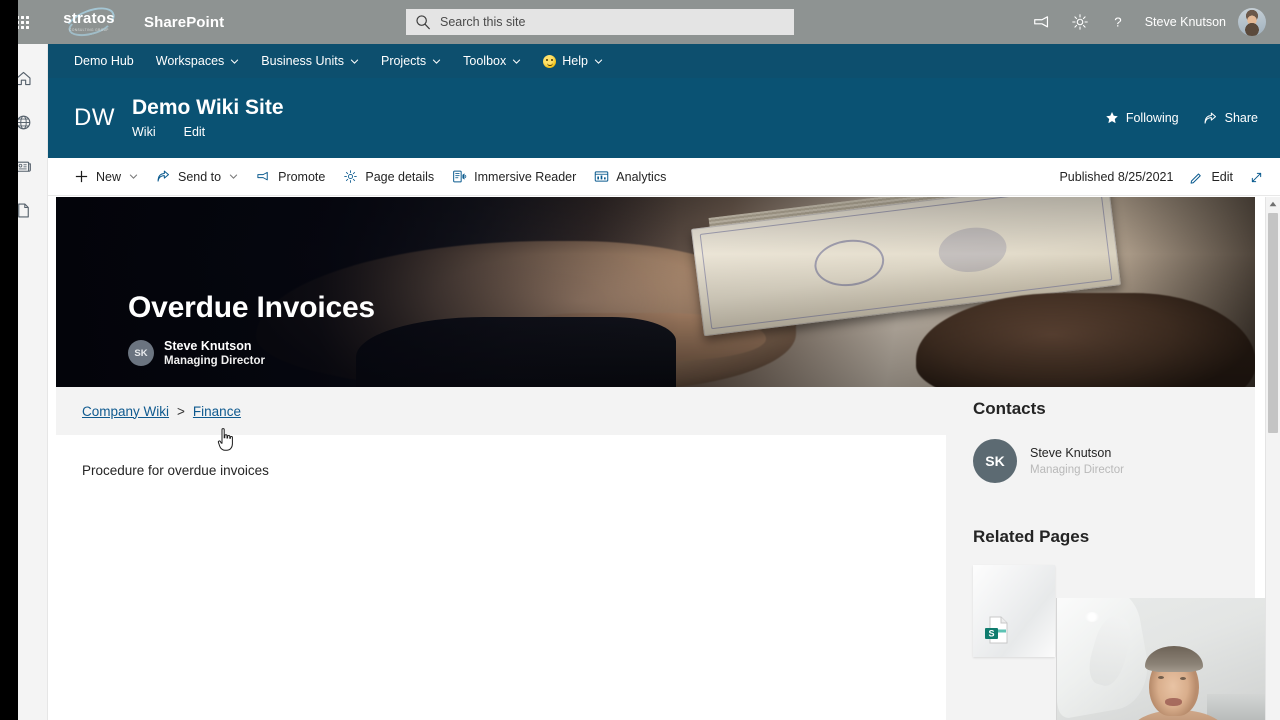  What do you see at coordinates (195, 132) in the screenshot?
I see `site-link-edit: Edit` at bounding box center [195, 132].